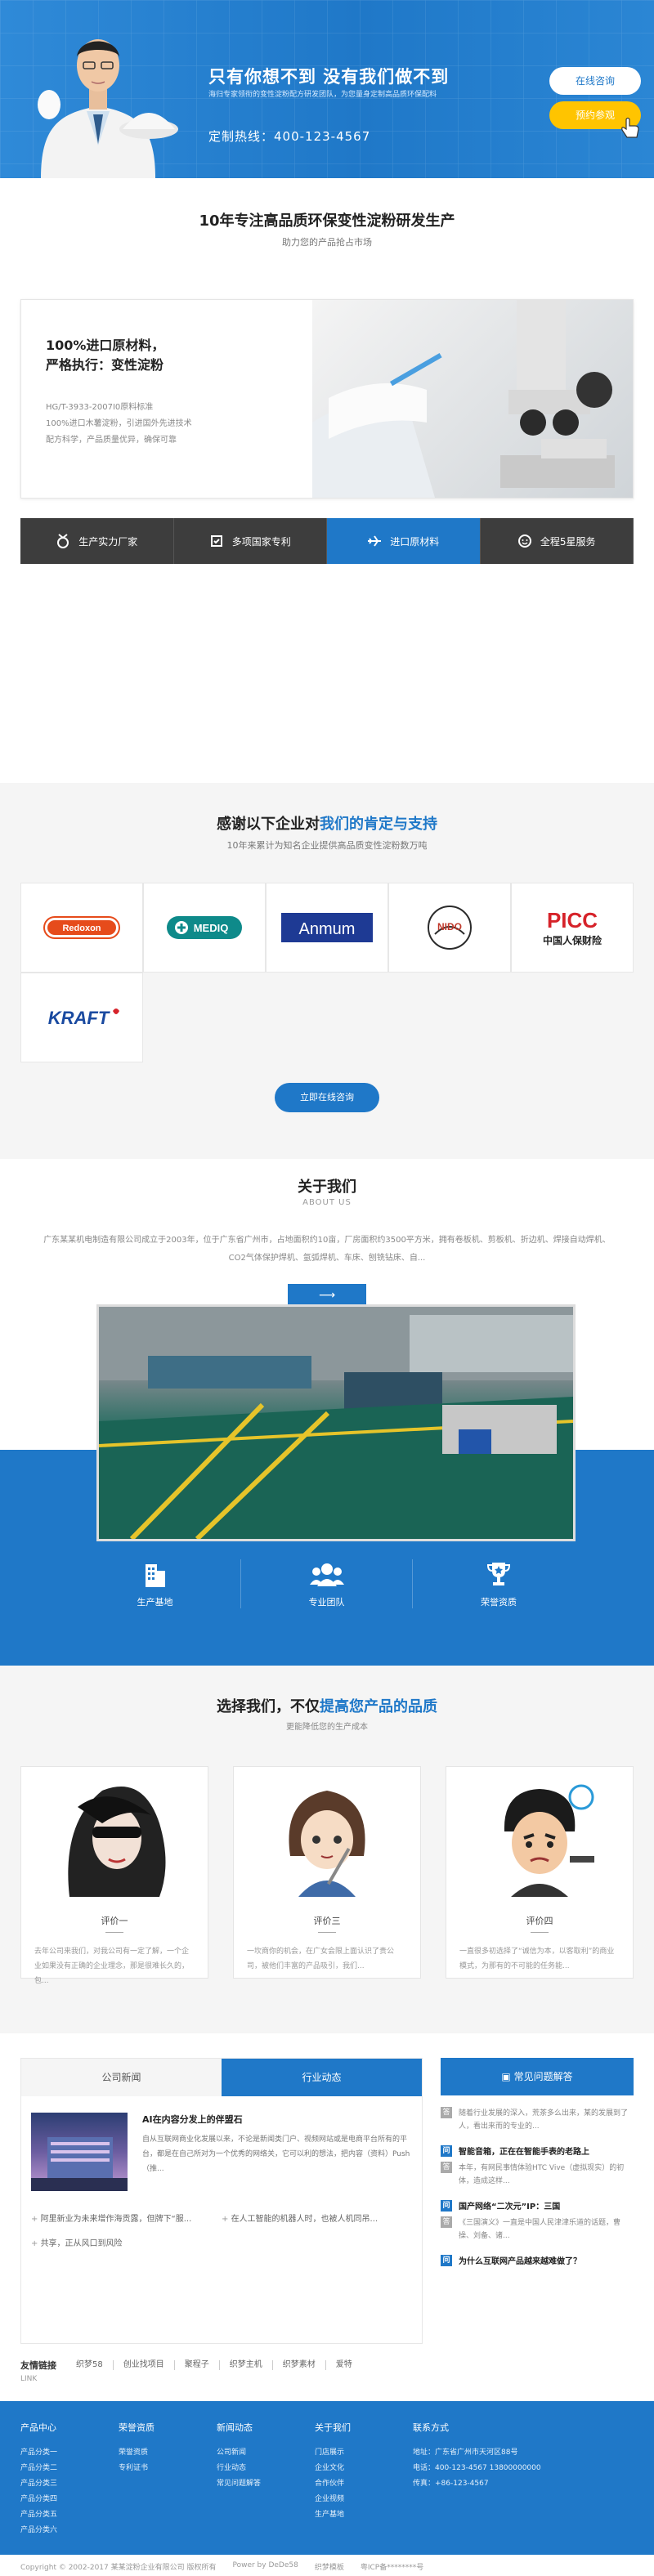  Describe the element at coordinates (144, 2365) in the screenshot. I see `friend-link: 创业找项目` at that location.